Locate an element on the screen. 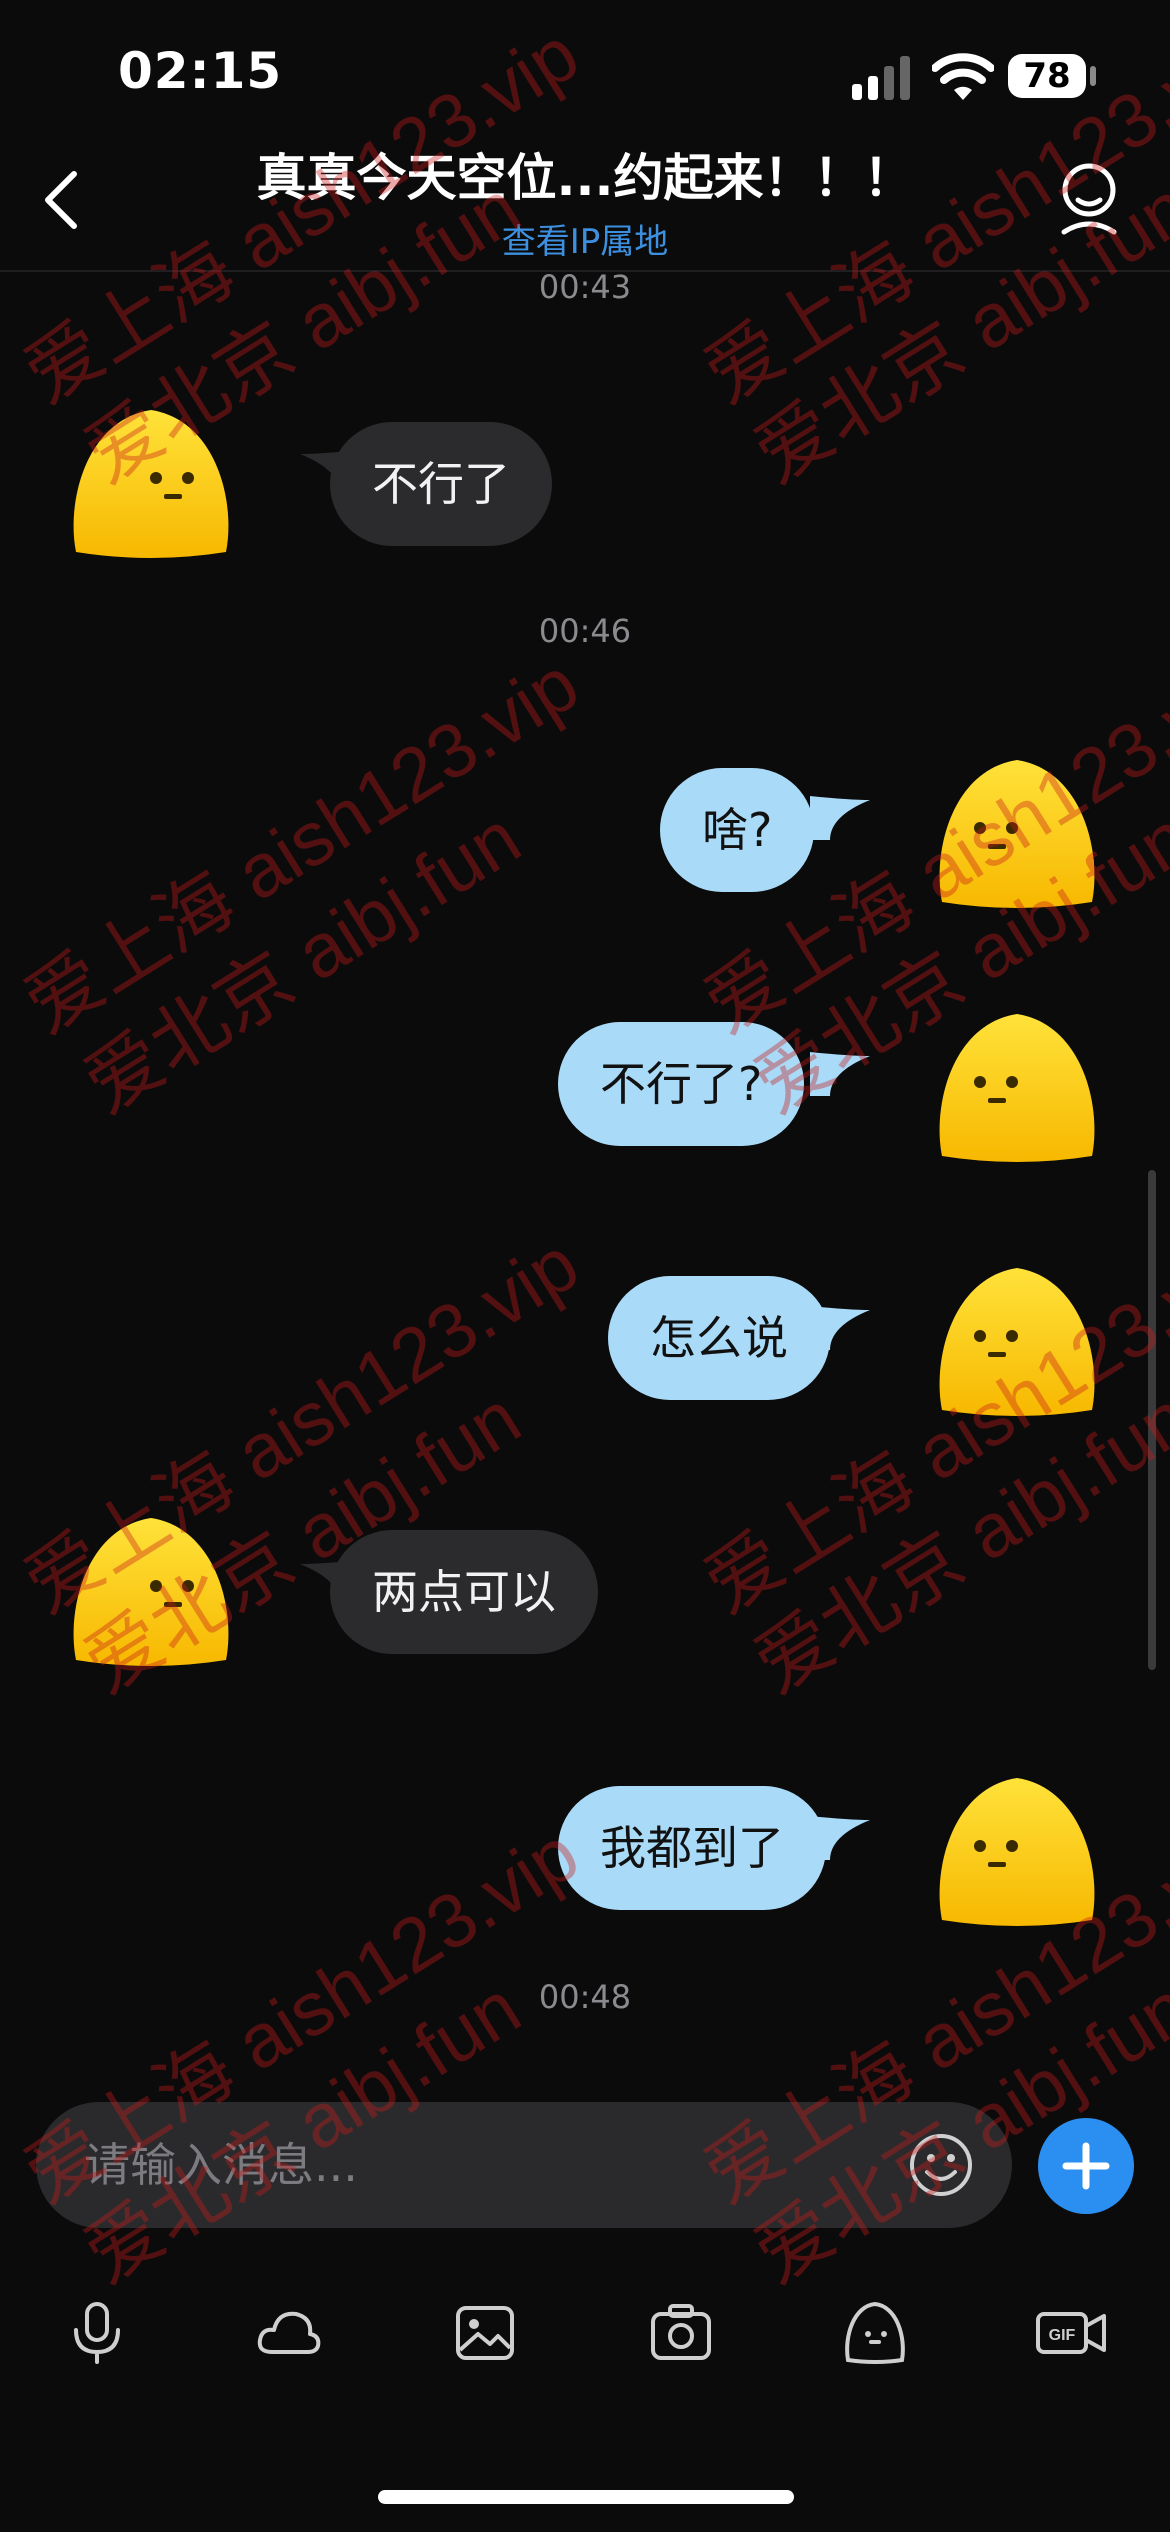 This screenshot has width=1170, height=2532. mic-icon is located at coordinates (97, 2333).